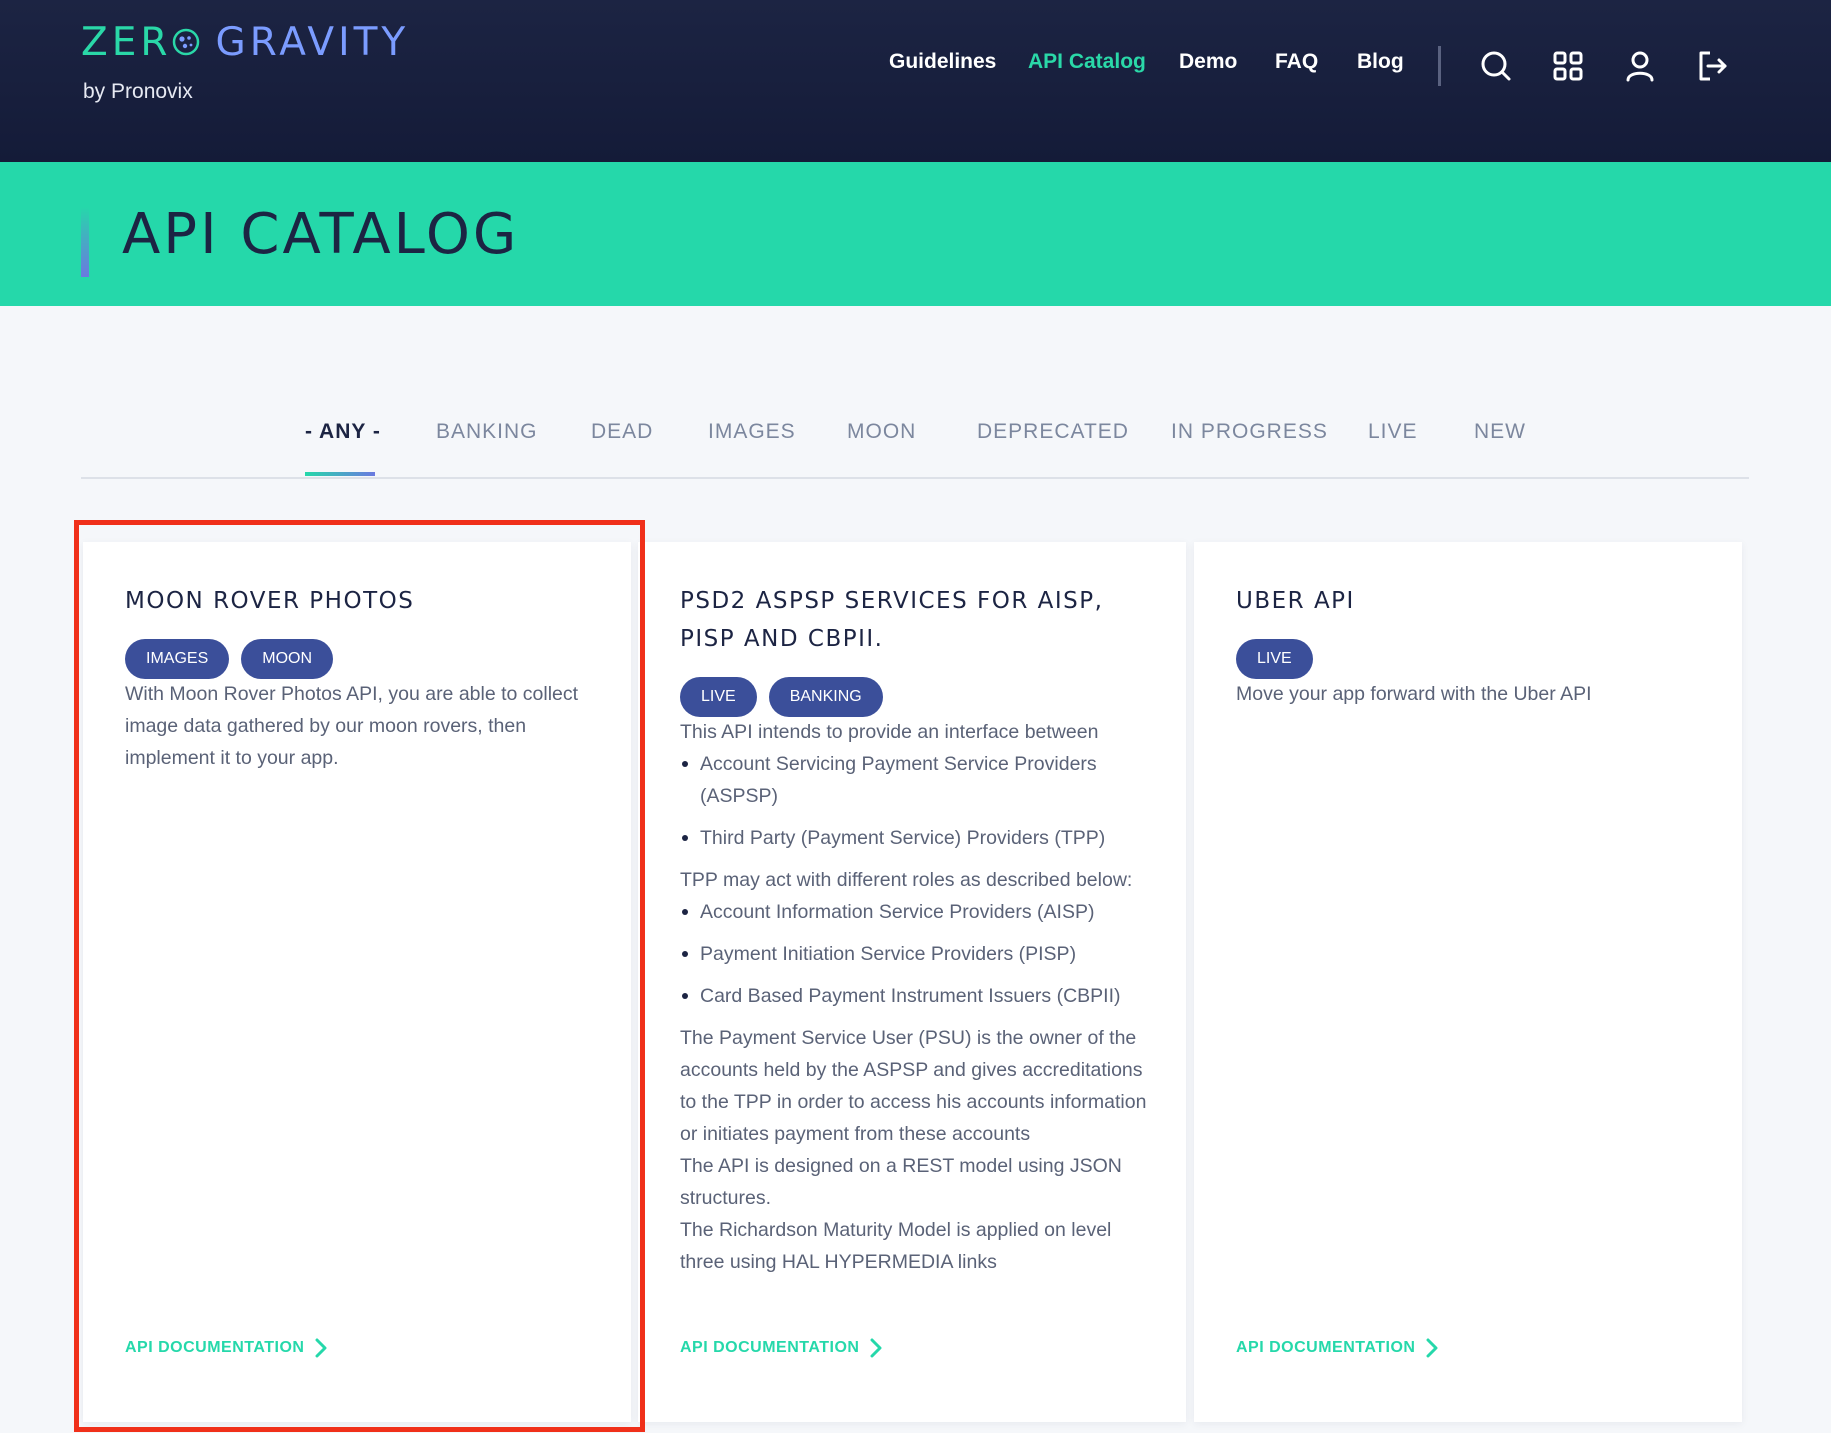  I want to click on nav-guidelines: Guidelines, so click(942, 62).